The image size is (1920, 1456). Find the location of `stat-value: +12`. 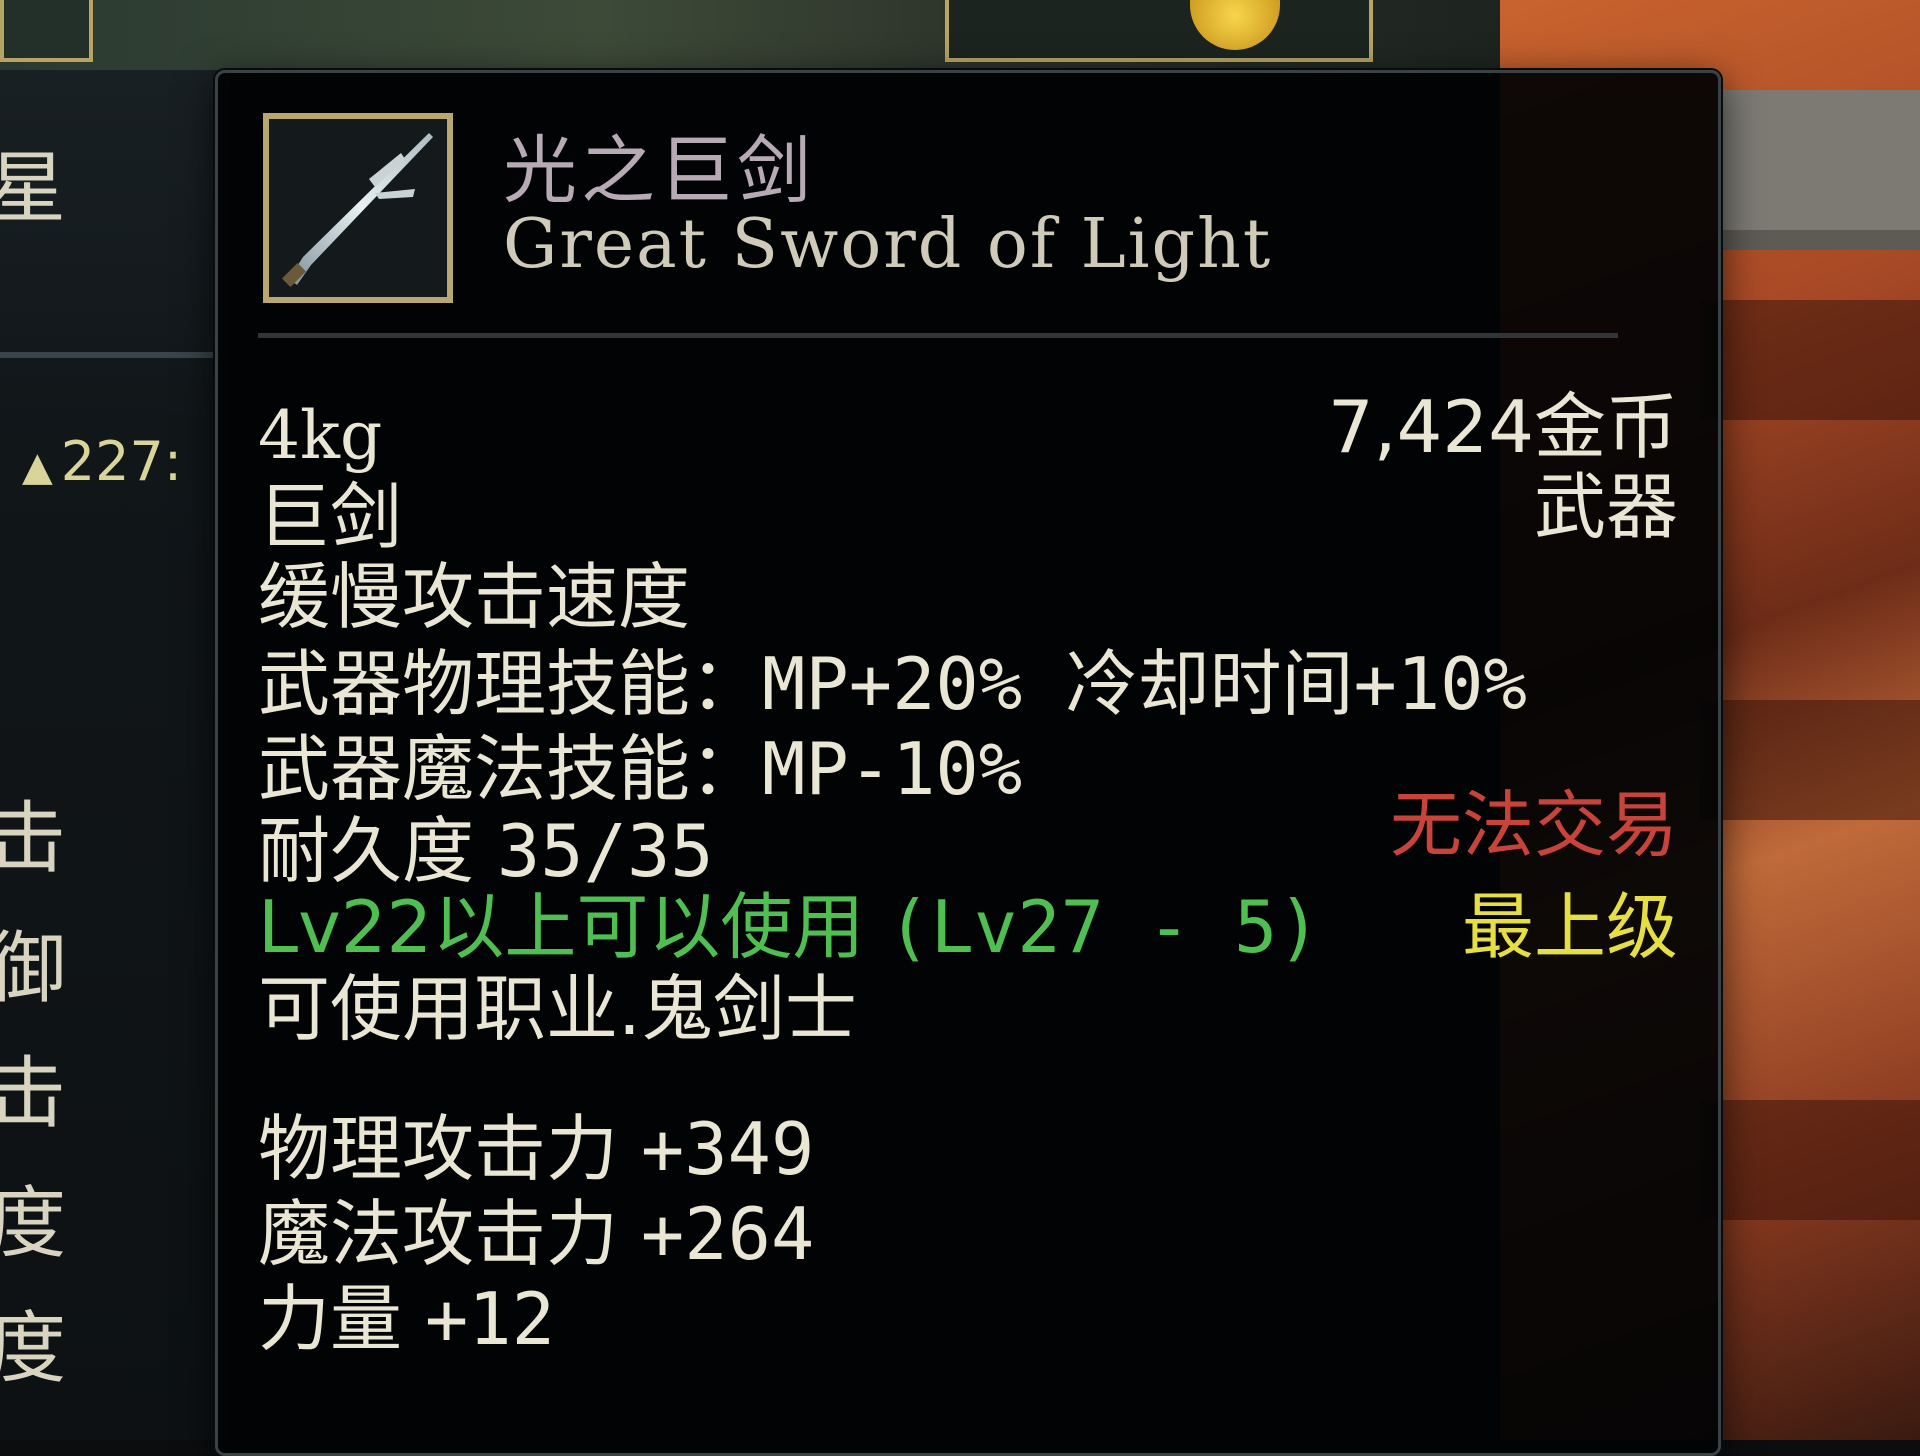

stat-value: +12 is located at coordinates (489, 1319).